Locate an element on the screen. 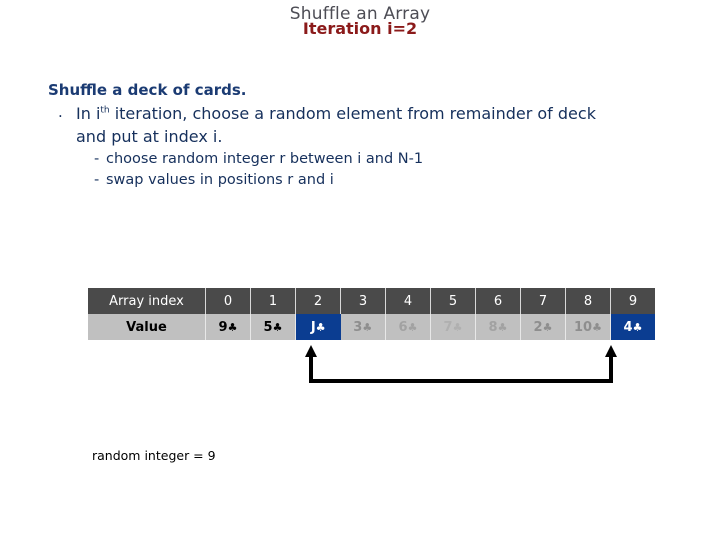 This screenshot has height=540, width=720. array-value-row-label: Value is located at coordinates (147, 327).